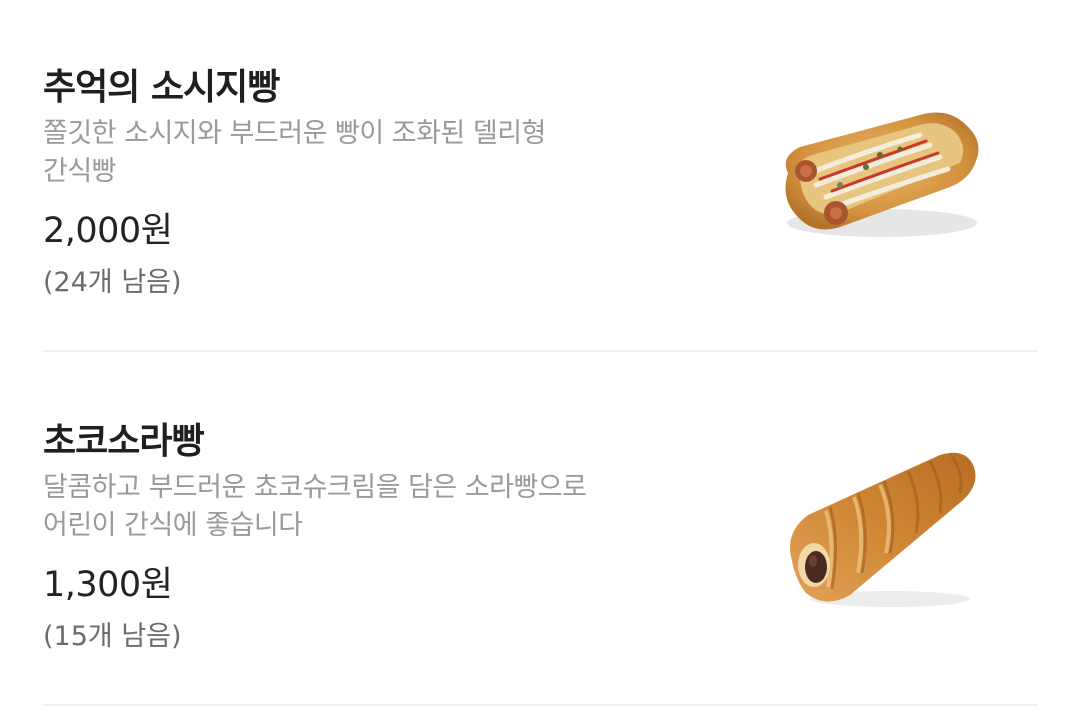  What do you see at coordinates (363, 507) in the screenshot?
I see `product-description: 달콤하고 부드러운 쵸코슈크림을 담은 소라빵으로 어린이 간식에 좋습니다` at bounding box center [363, 507].